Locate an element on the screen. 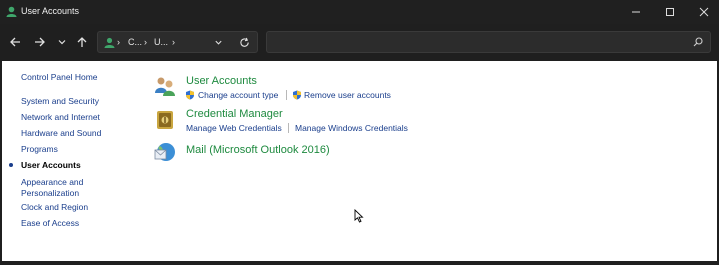 This screenshot has width=719, height=265. refresh-icon is located at coordinates (244, 42).